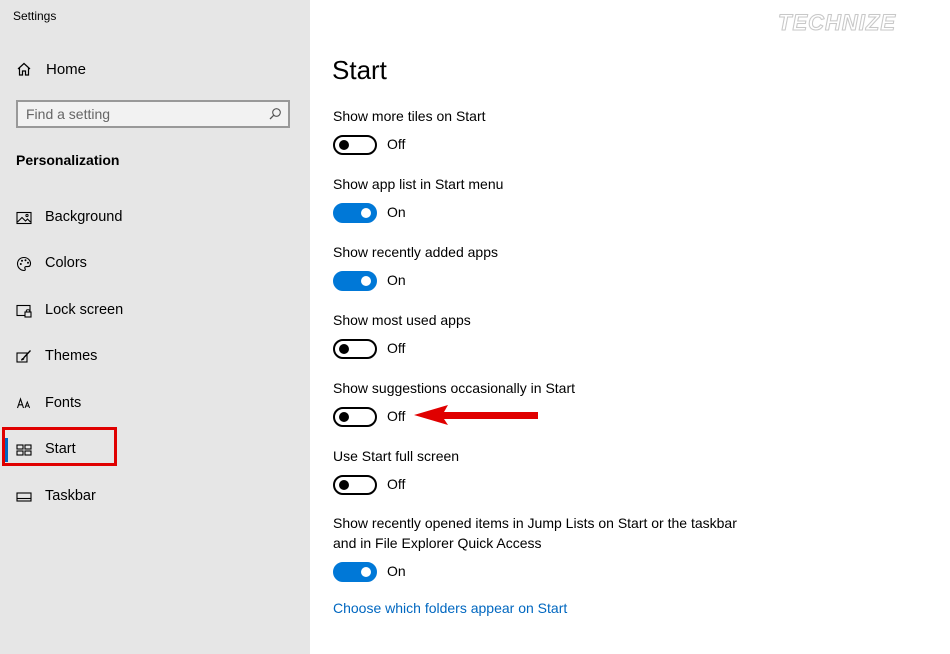  Describe the element at coordinates (396, 456) in the screenshot. I see `setting-label: Use Start full screen` at that location.